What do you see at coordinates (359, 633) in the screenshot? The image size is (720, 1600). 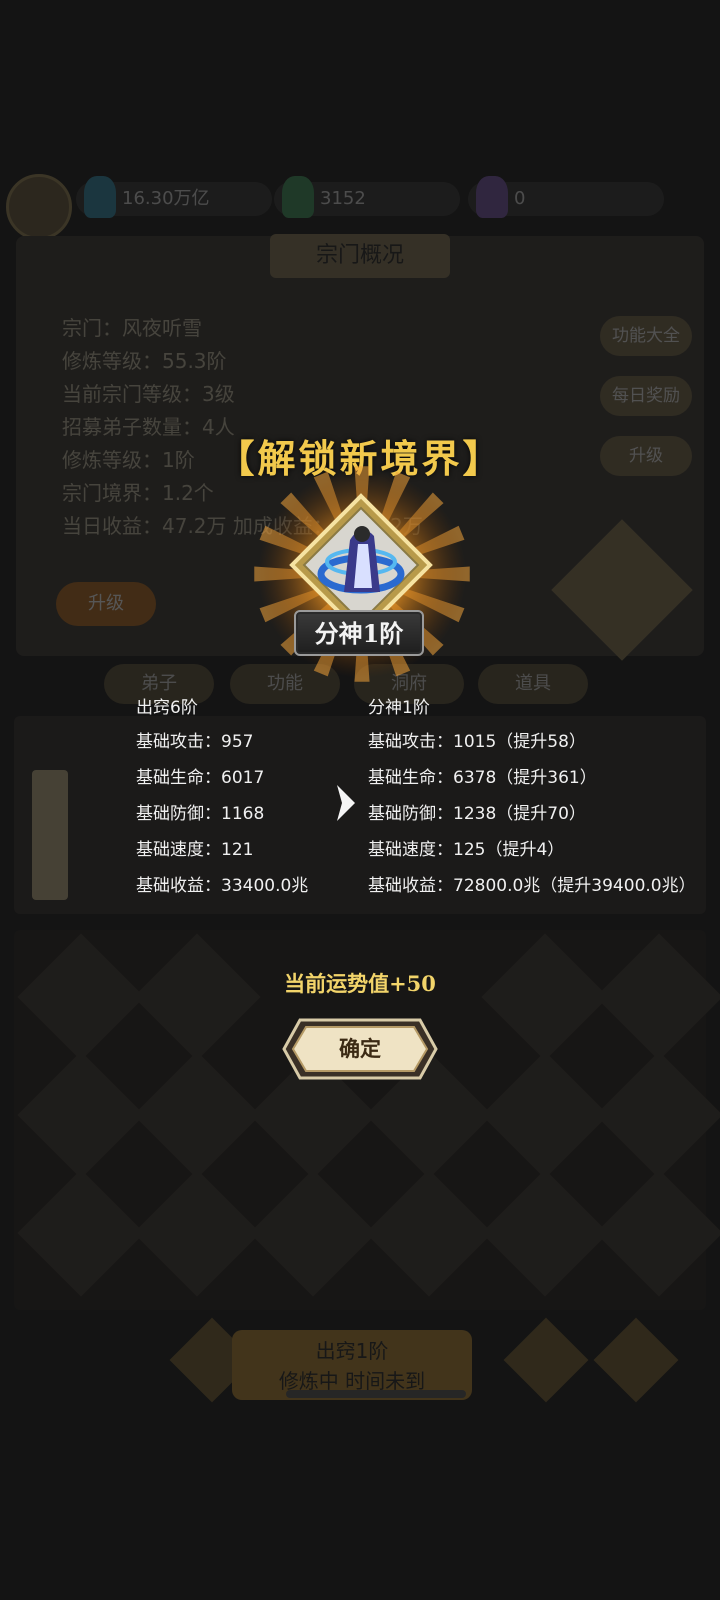 I see `realm-name-plate: 分神1阶` at bounding box center [359, 633].